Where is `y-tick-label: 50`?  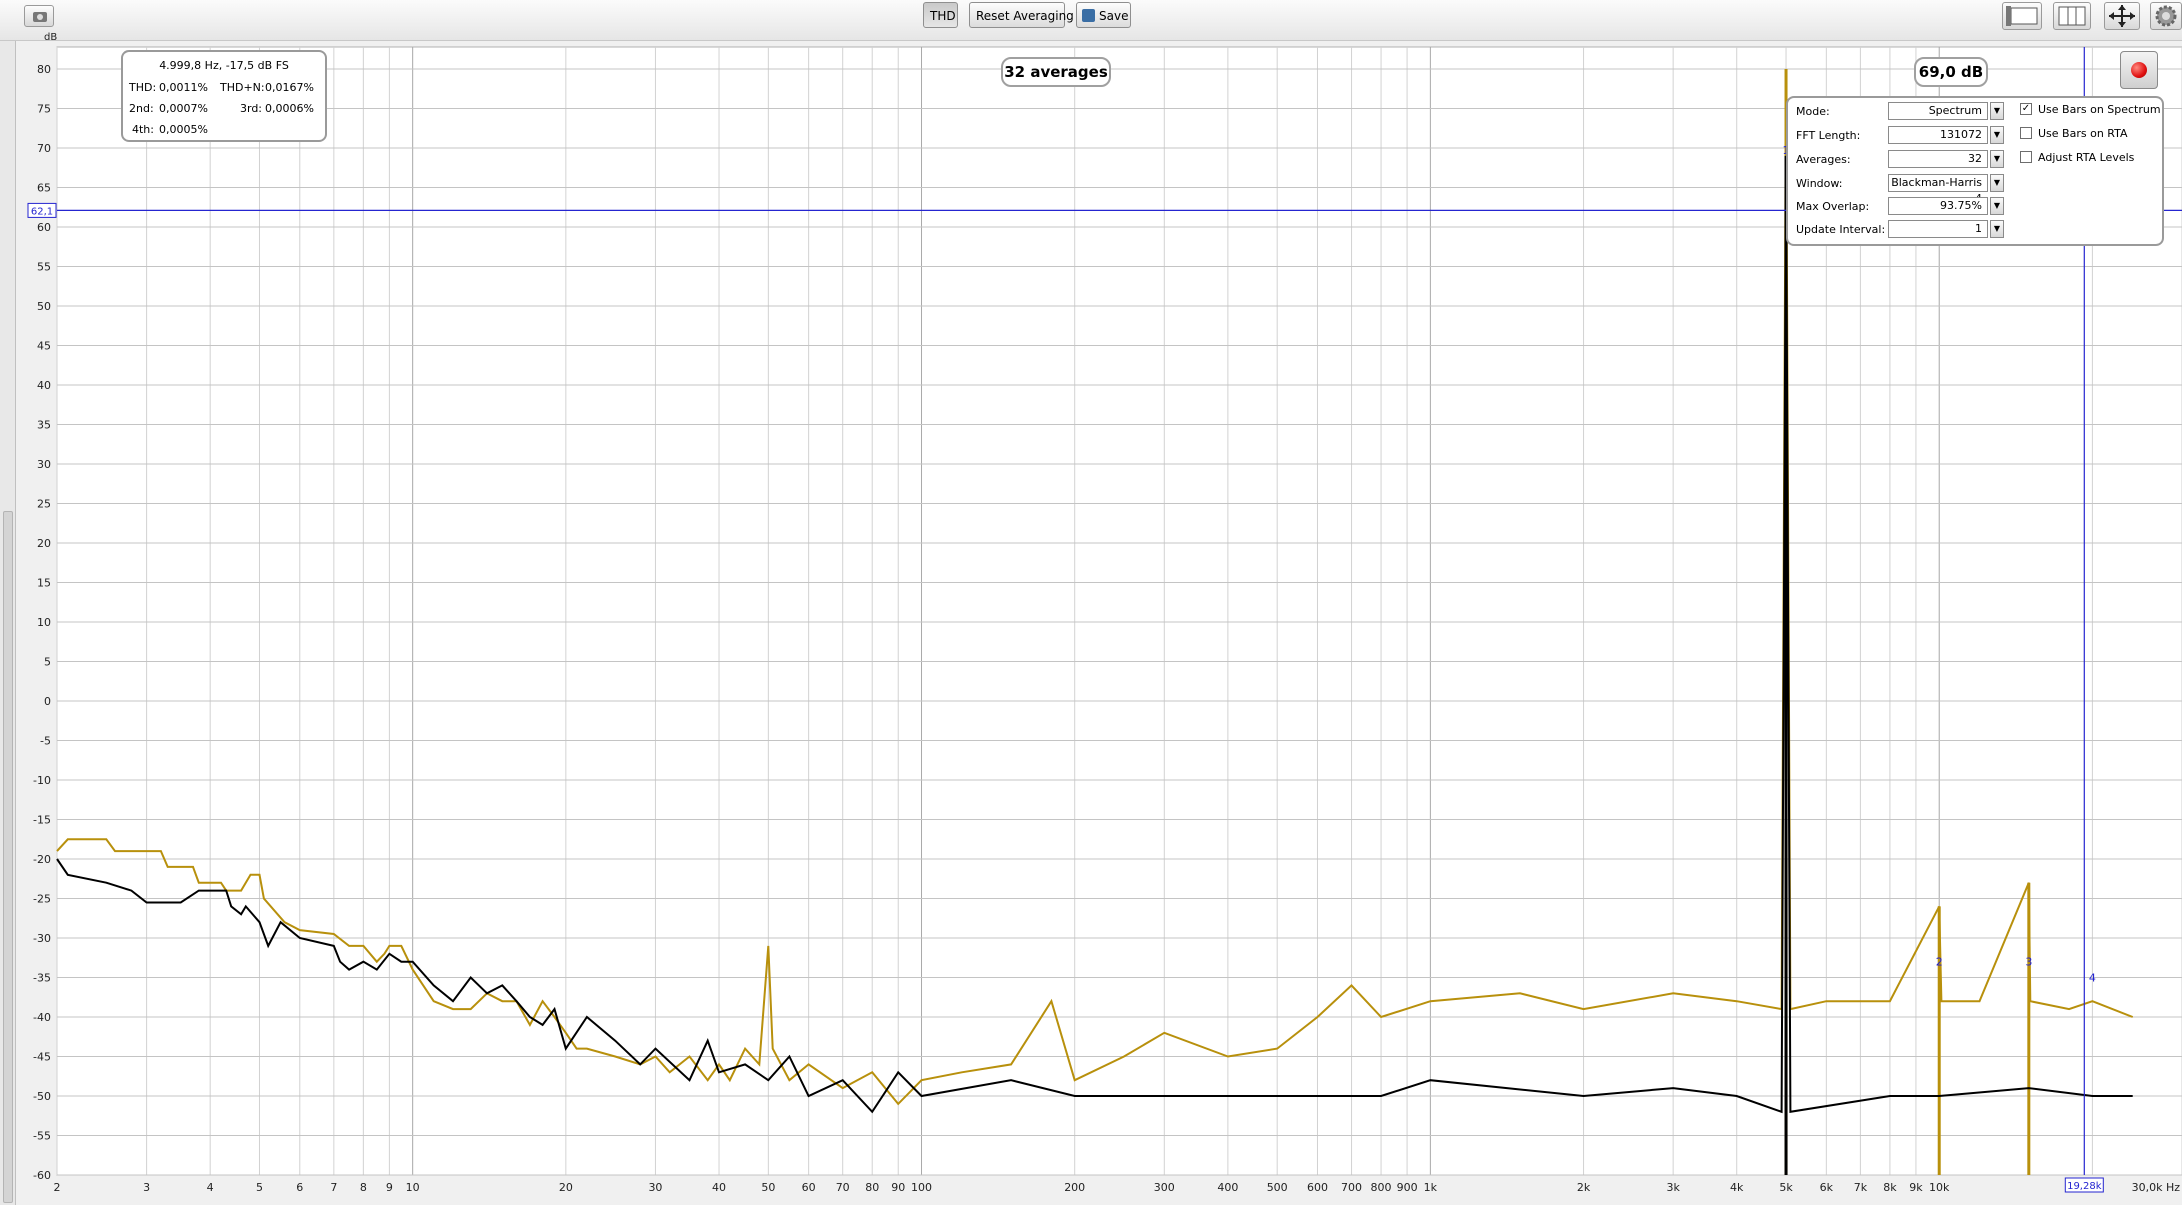
y-tick-label: 50 is located at coordinates (44, 306).